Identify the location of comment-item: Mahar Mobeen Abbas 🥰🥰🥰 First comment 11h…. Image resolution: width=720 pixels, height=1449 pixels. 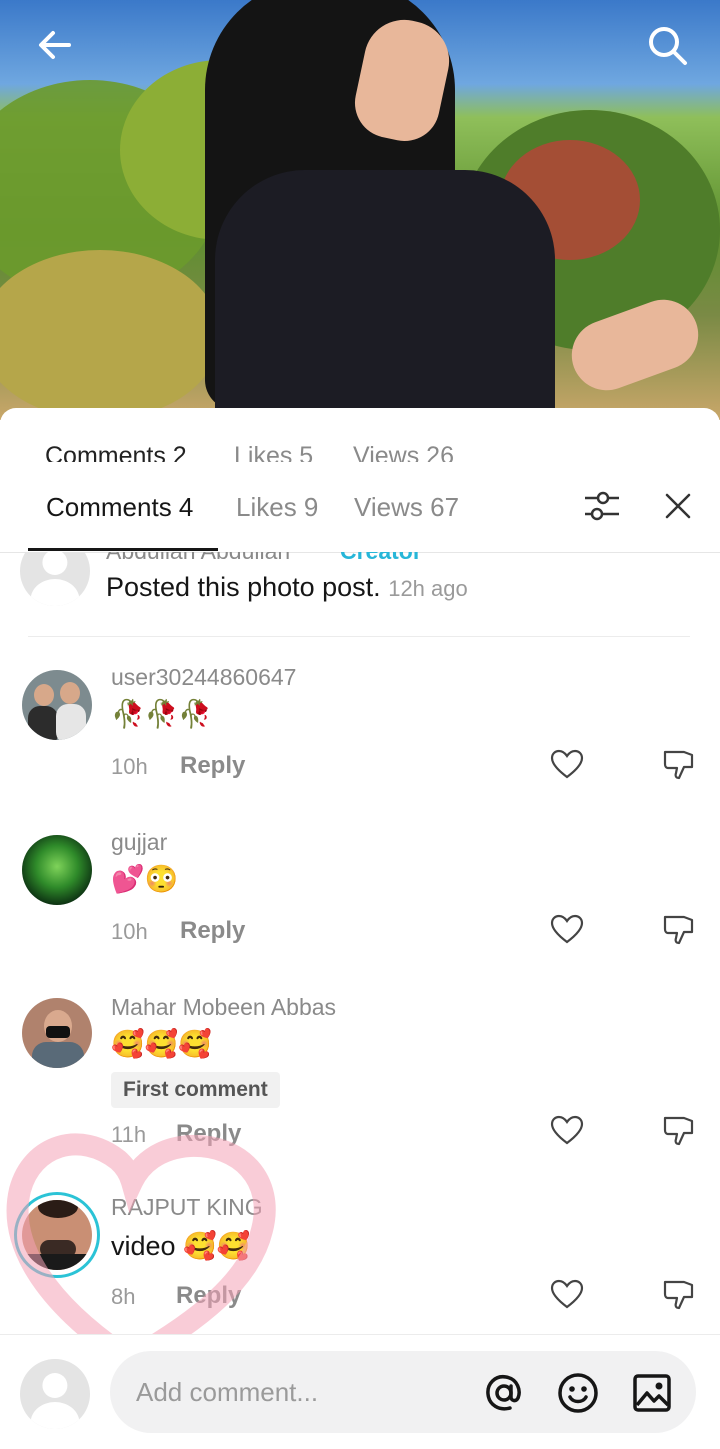
(360, 1075).